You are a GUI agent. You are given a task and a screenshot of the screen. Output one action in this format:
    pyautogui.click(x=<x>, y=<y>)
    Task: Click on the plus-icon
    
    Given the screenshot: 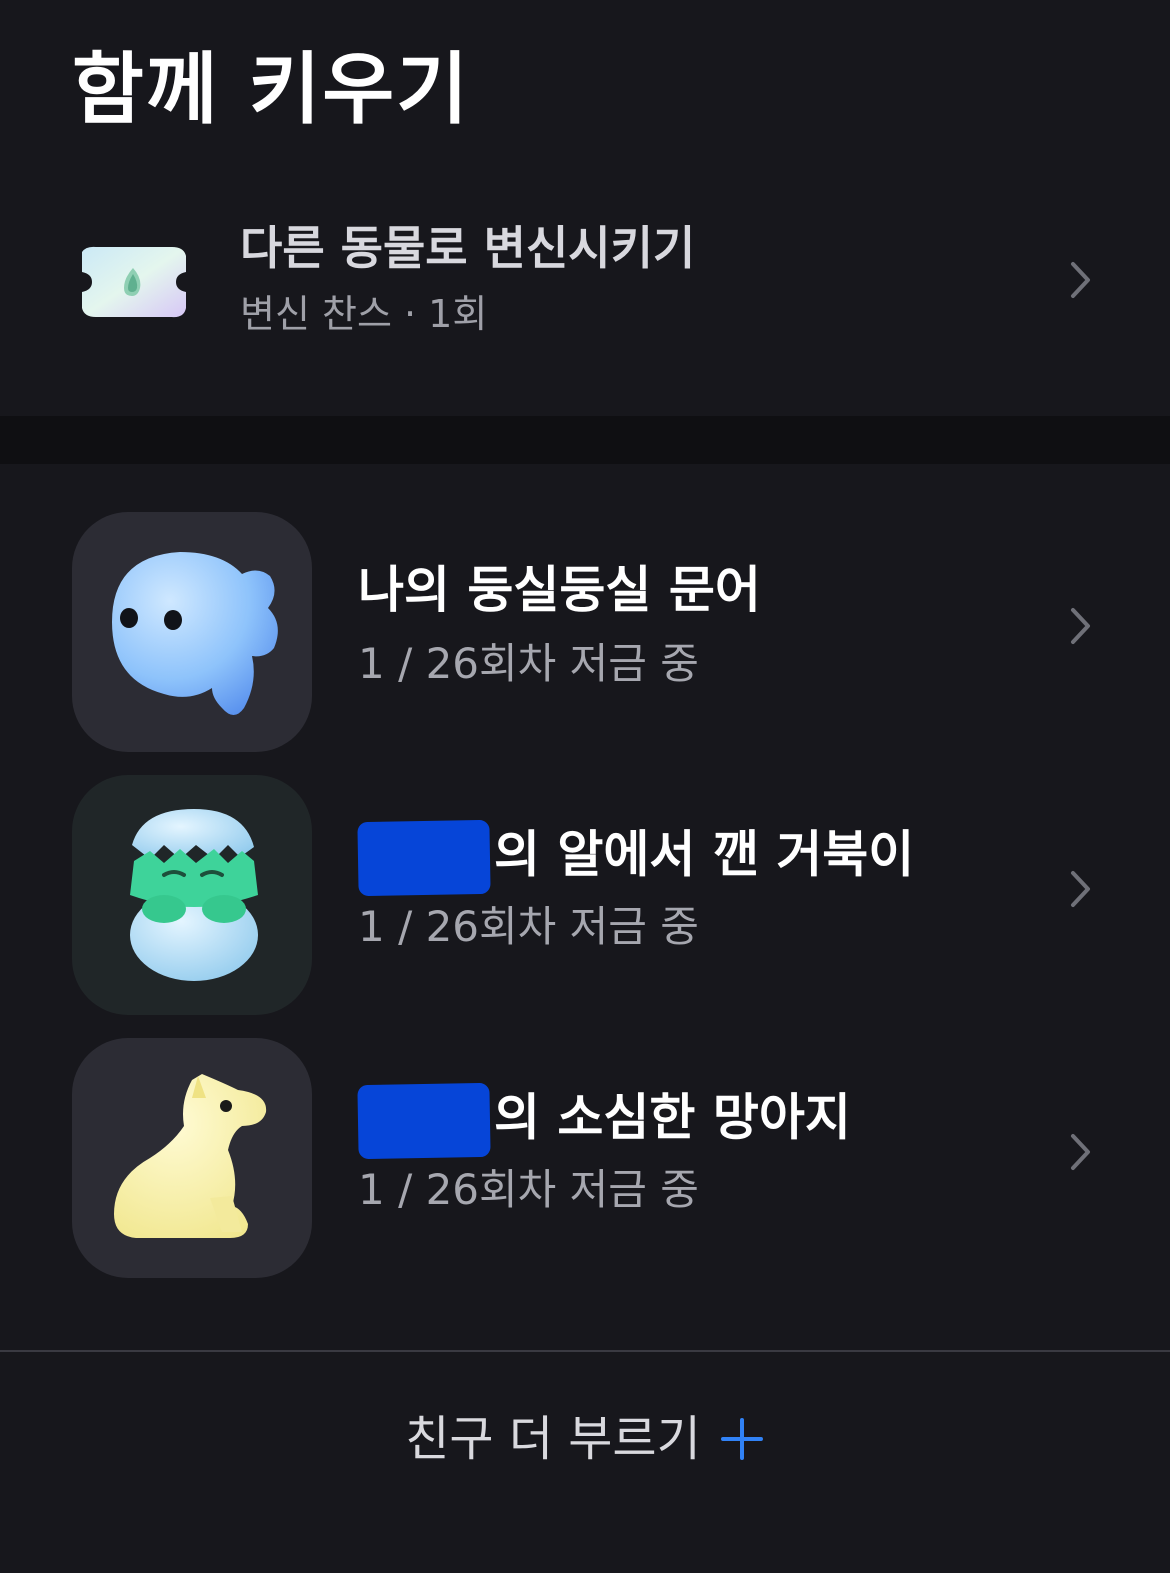 What is the action you would take?
    pyautogui.click(x=741, y=1439)
    